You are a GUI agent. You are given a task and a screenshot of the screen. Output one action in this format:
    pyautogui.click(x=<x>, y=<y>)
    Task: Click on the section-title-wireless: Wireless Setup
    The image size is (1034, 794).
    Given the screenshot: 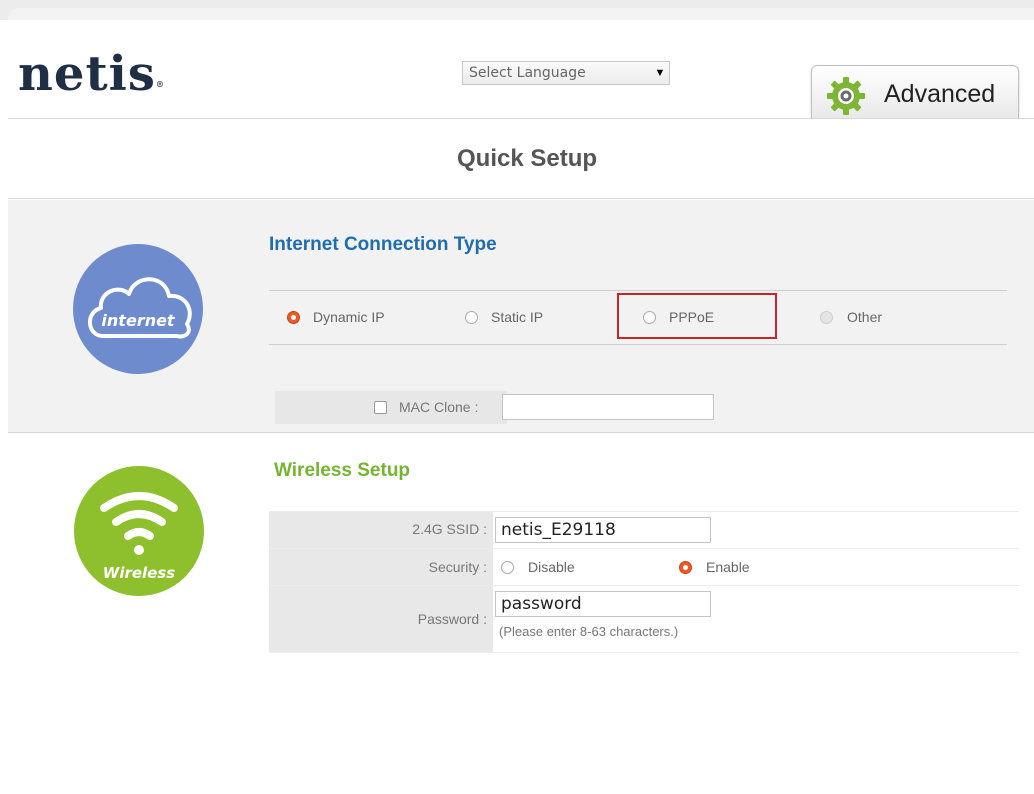 What is the action you would take?
    pyautogui.click(x=342, y=470)
    